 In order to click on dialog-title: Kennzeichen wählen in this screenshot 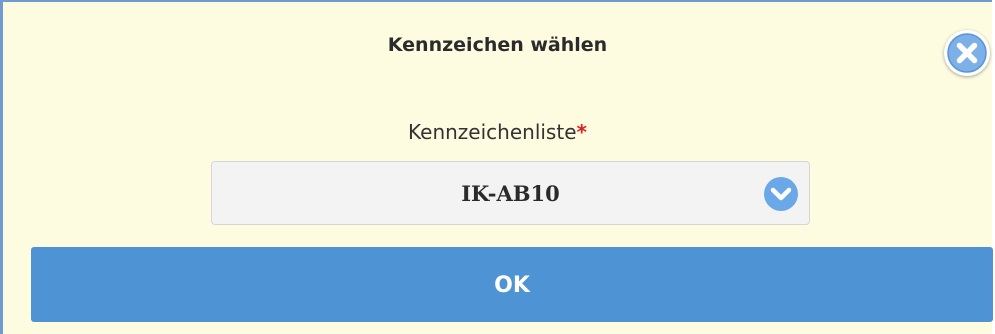, I will do `click(497, 45)`.